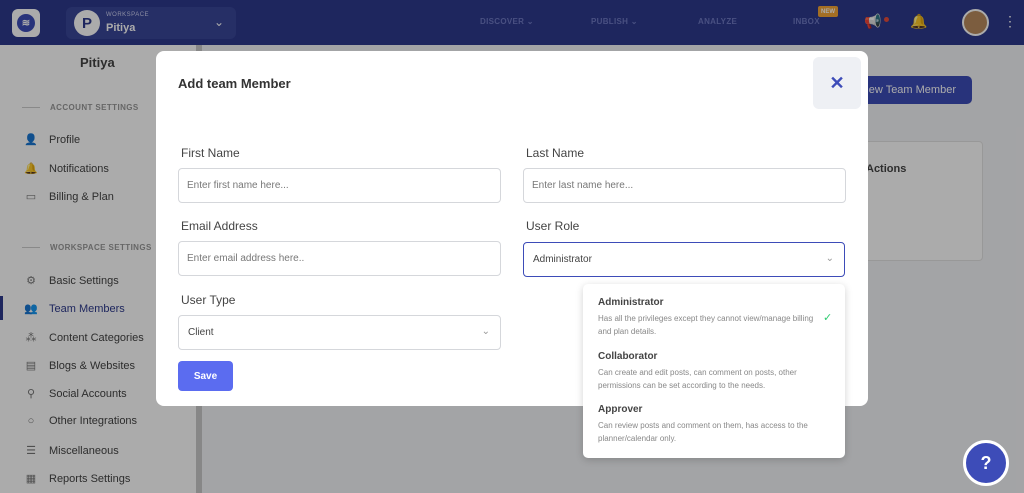 The width and height of the screenshot is (1024, 493). Describe the element at coordinates (339, 185) in the screenshot. I see `first-name-input` at that location.